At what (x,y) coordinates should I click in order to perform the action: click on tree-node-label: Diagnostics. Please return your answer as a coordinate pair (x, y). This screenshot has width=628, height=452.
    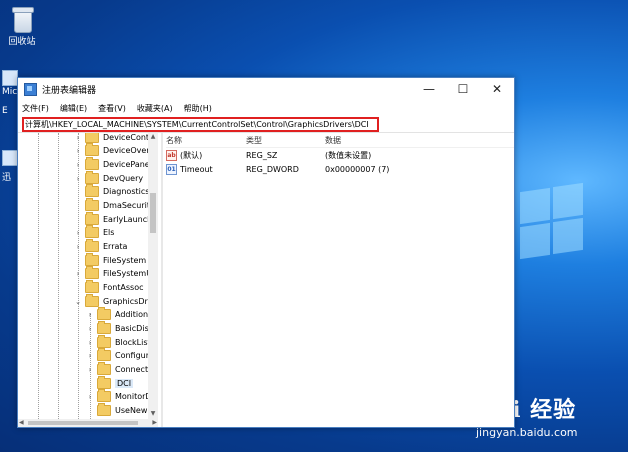
    Looking at the image, I should click on (126, 191).